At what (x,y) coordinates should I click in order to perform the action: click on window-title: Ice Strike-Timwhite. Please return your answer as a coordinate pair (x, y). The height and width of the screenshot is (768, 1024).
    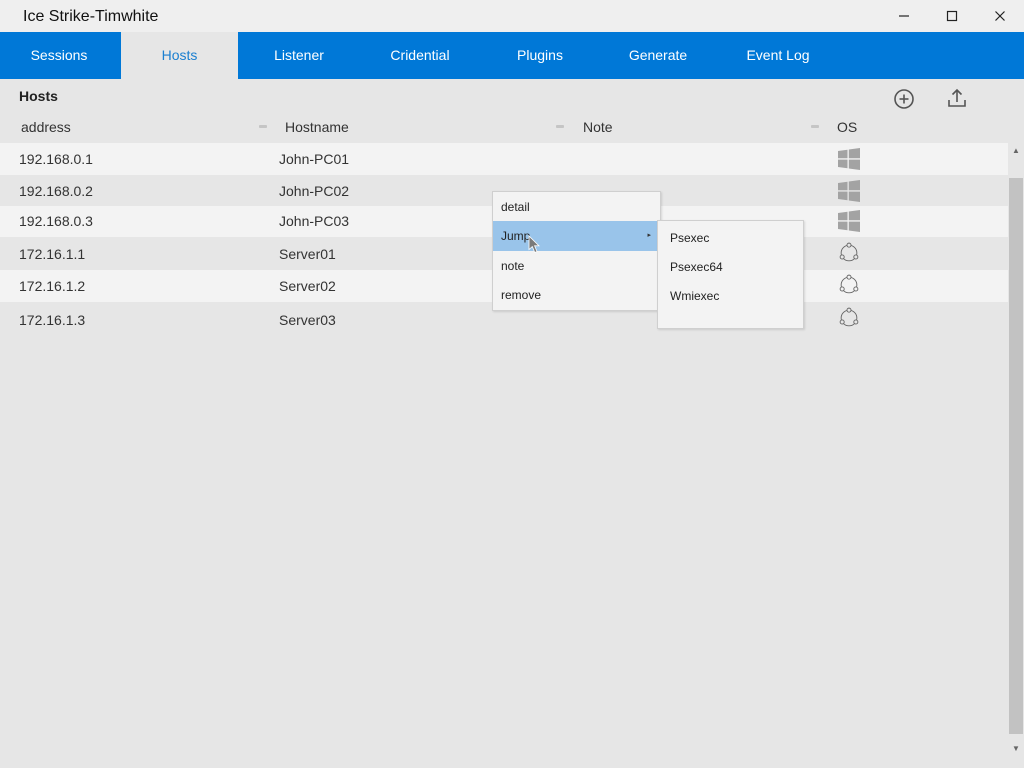
    Looking at the image, I should click on (91, 16).